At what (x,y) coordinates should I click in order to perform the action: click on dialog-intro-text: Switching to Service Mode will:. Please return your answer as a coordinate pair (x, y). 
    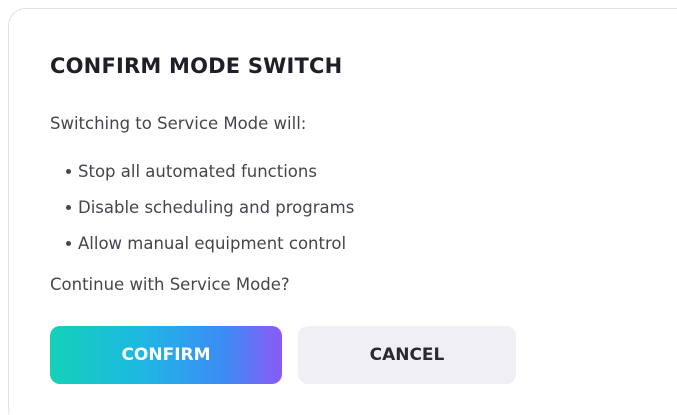
    Looking at the image, I should click on (178, 123).